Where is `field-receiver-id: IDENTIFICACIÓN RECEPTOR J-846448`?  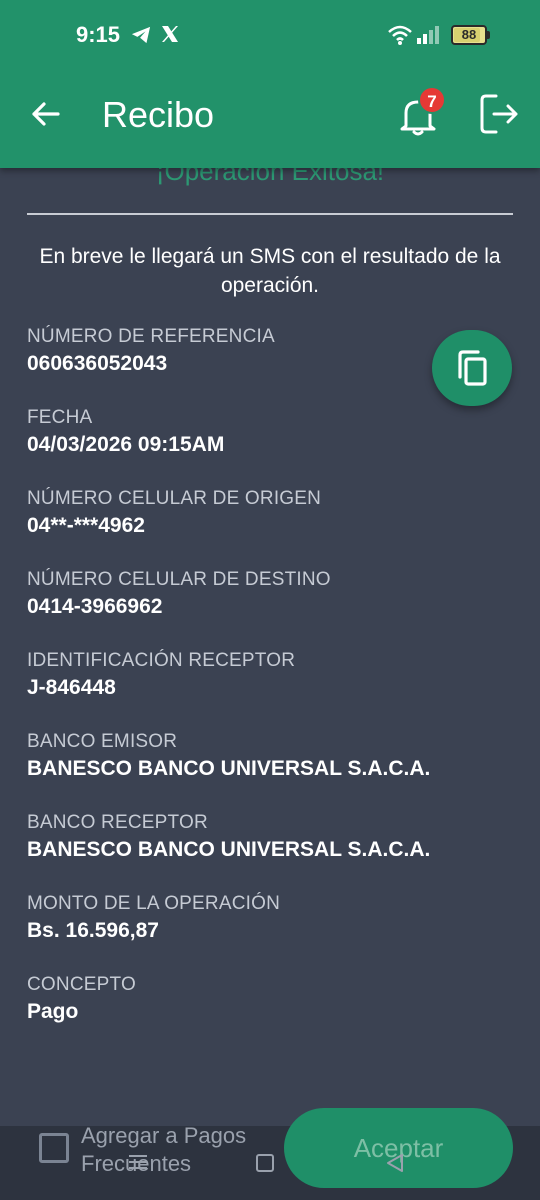 field-receiver-id: IDENTIFICACIÓN RECEPTOR J-846448 is located at coordinates (161, 675).